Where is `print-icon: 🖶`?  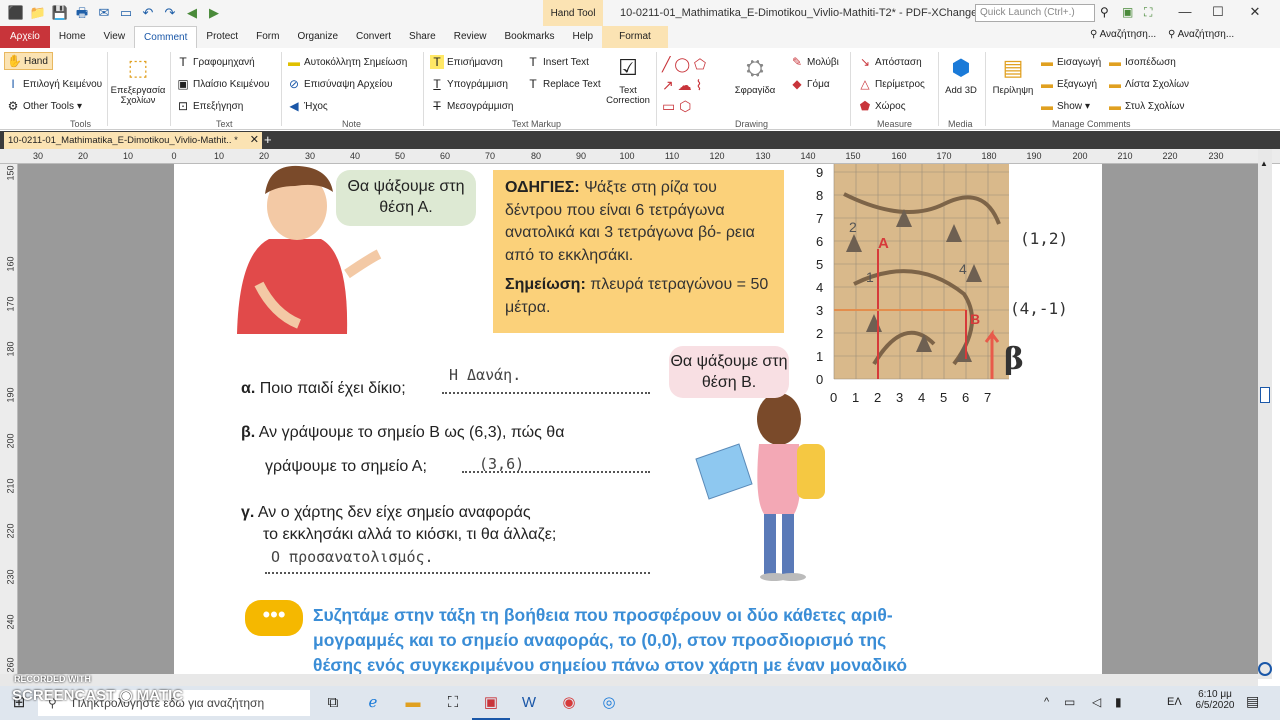
print-icon: 🖶 is located at coordinates (82, 13).